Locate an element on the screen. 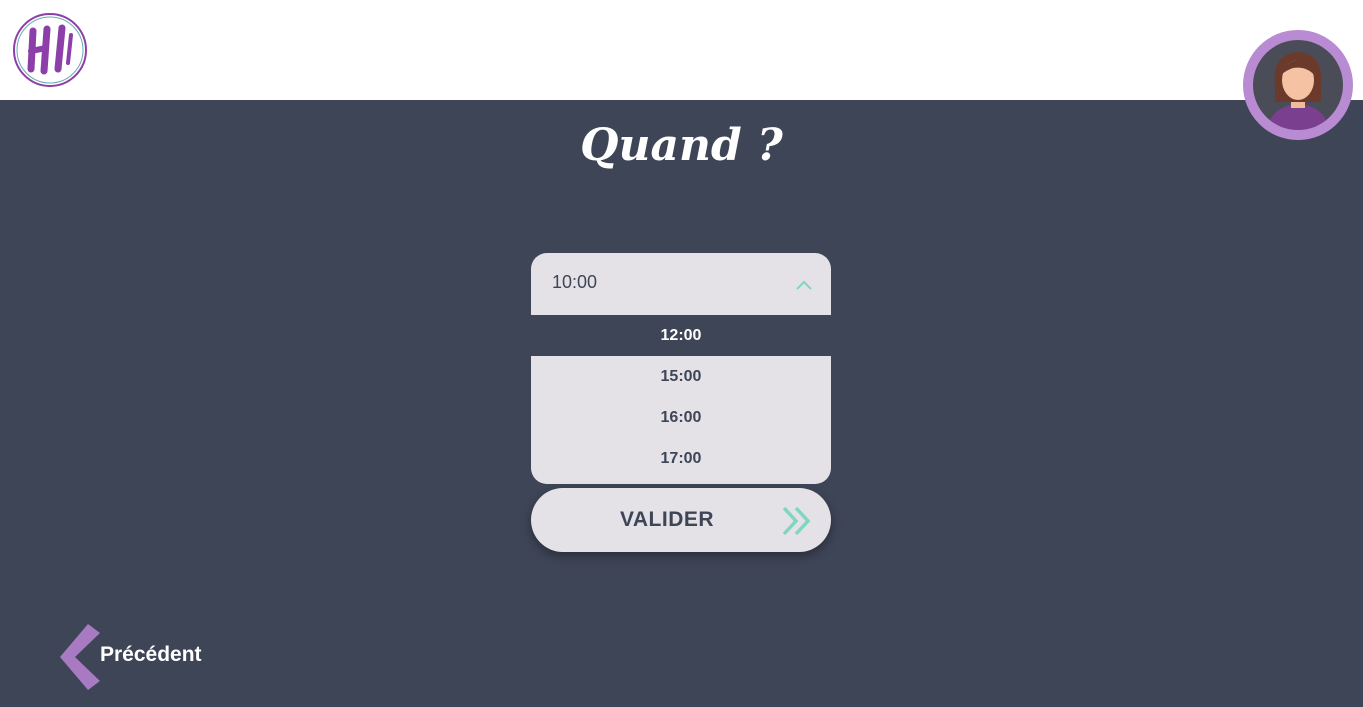  validate-button-label: VALIDER is located at coordinates (667, 519).